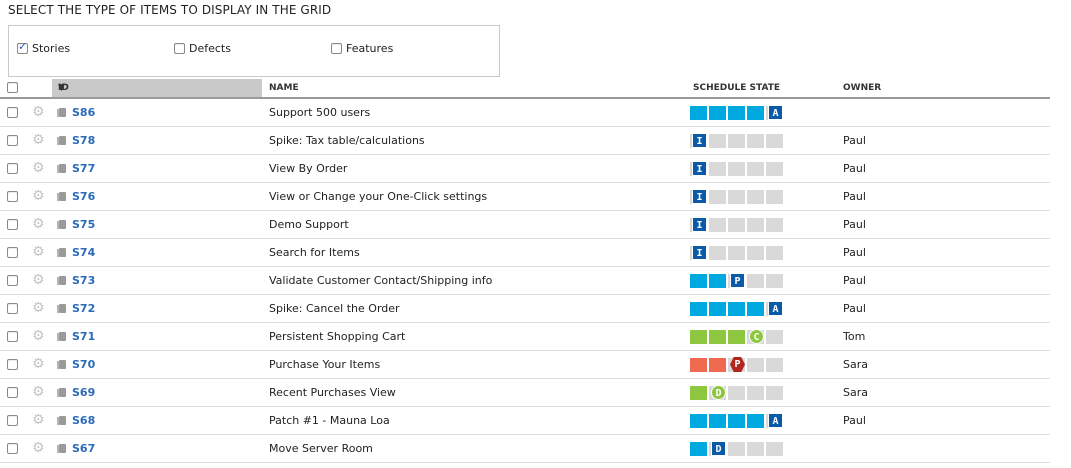 The height and width of the screenshot is (468, 1071). I want to click on story-id-link: S78, so click(83, 140).